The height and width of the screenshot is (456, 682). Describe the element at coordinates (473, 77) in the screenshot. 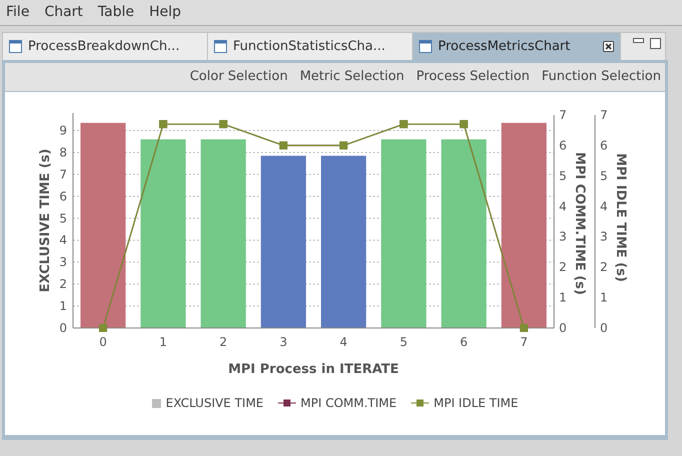

I see `toolbar-button: Process Selection` at that location.